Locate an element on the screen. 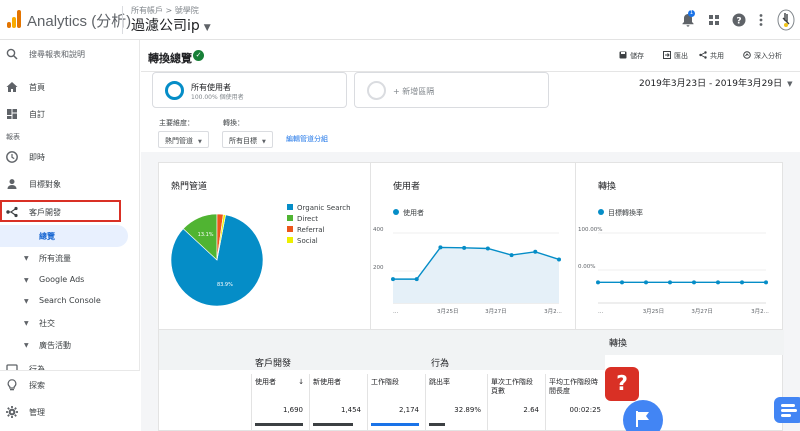 The image size is (800, 431). legend-item-referral: Referral is located at coordinates (306, 230).